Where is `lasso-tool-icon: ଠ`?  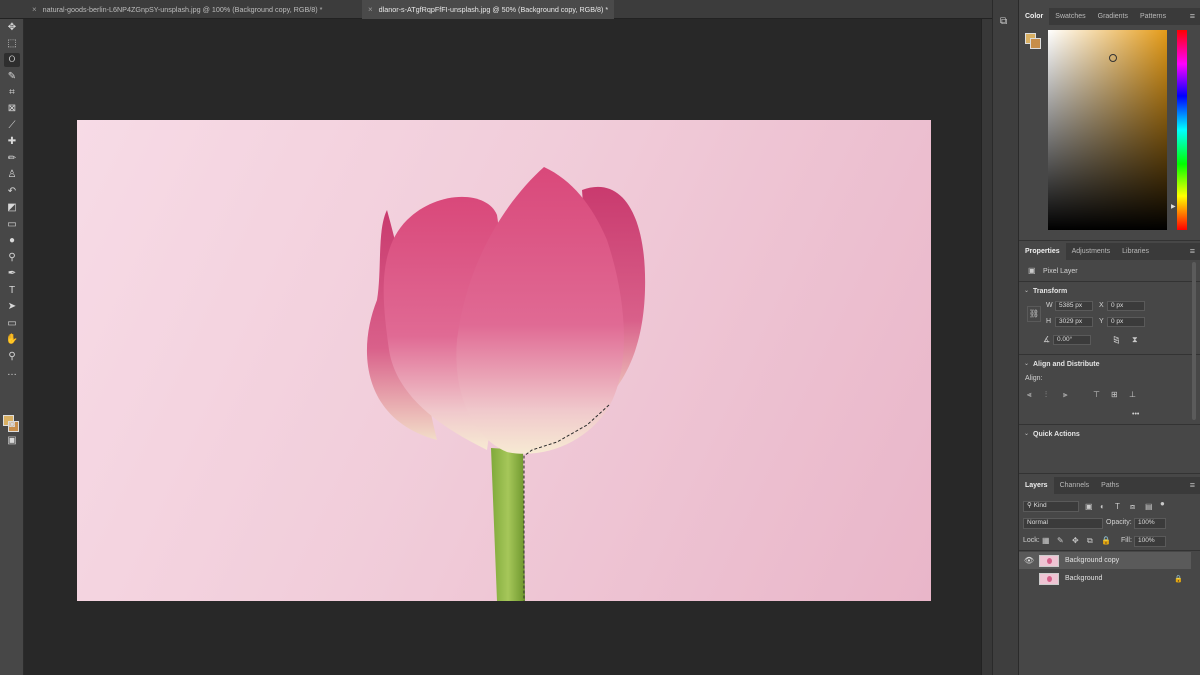
lasso-tool-icon: ଠ is located at coordinates (12, 60).